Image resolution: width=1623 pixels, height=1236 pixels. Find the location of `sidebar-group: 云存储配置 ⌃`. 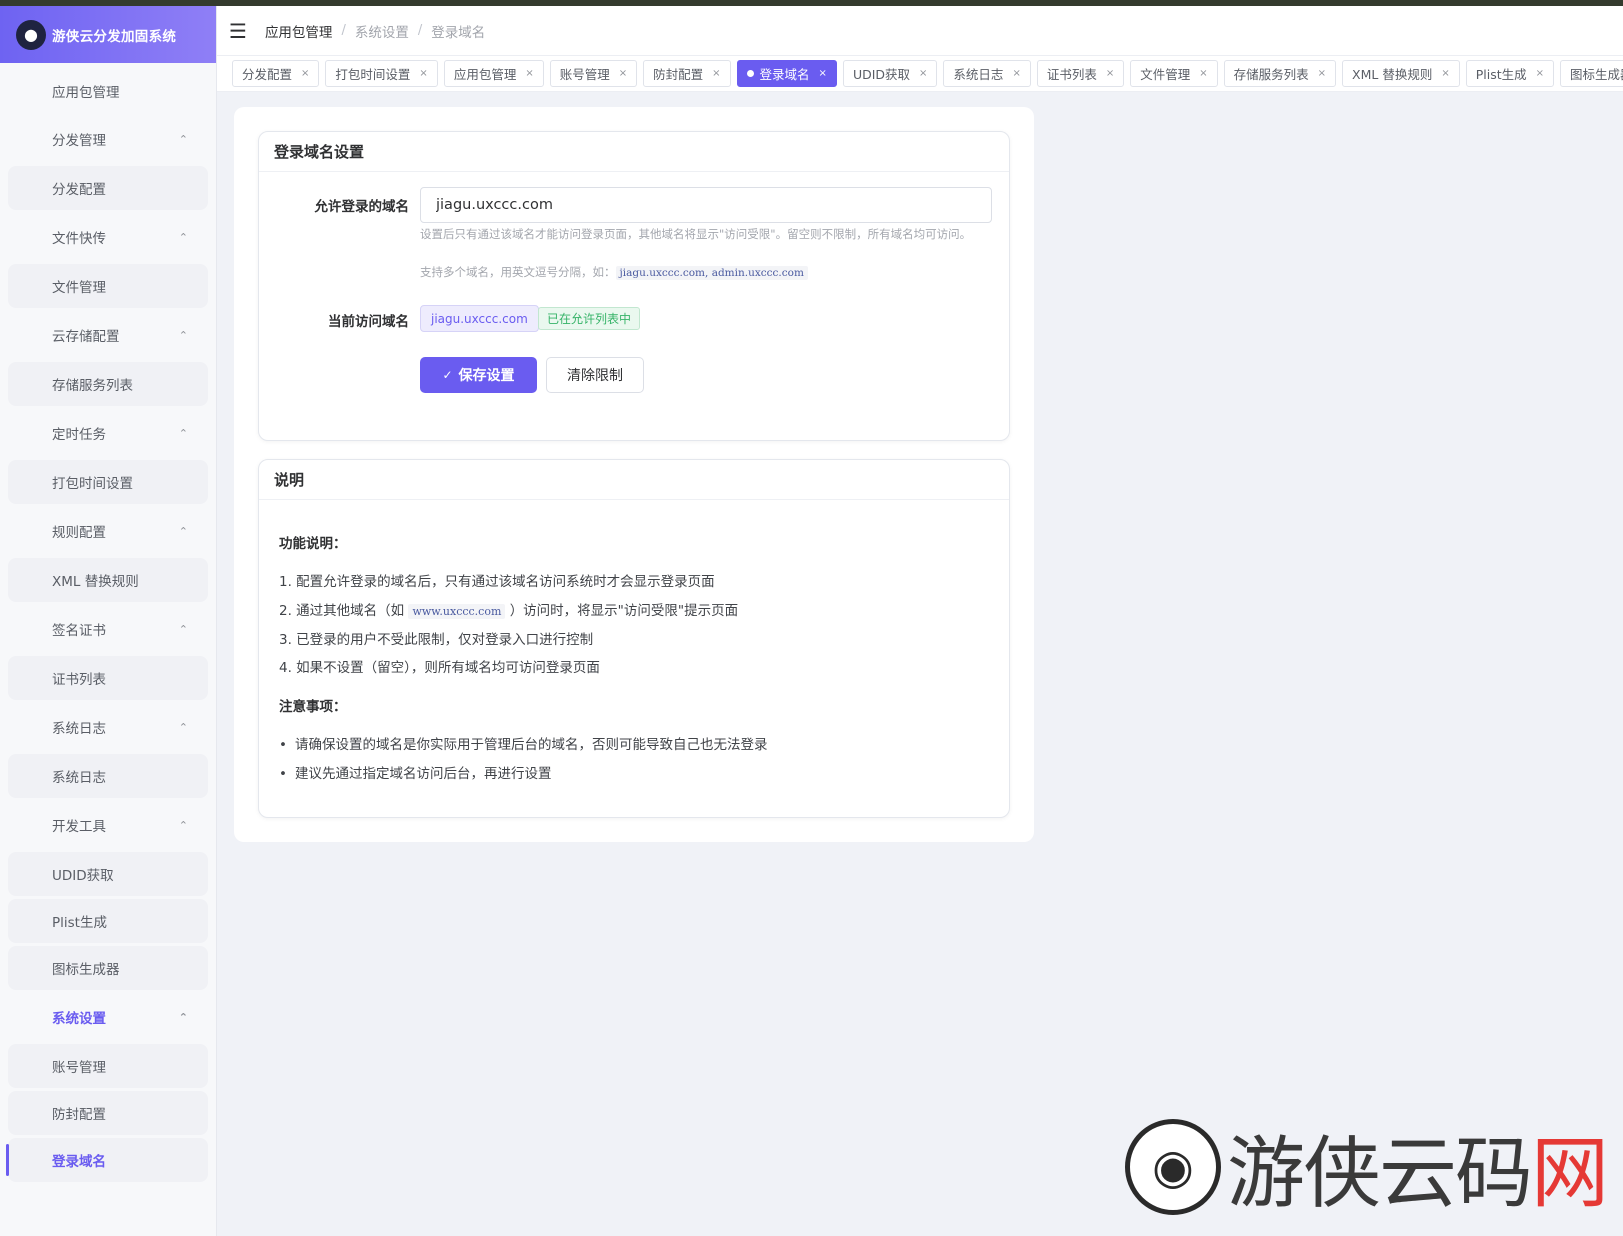

sidebar-group: 云存储配置 ⌃ is located at coordinates (108, 335).